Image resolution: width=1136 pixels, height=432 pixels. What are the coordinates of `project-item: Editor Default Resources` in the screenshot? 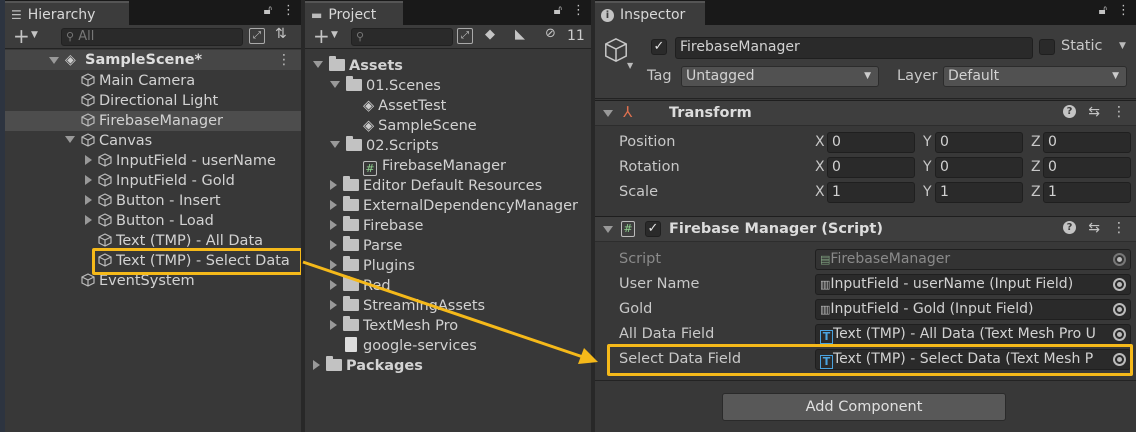 It's located at (436, 186).